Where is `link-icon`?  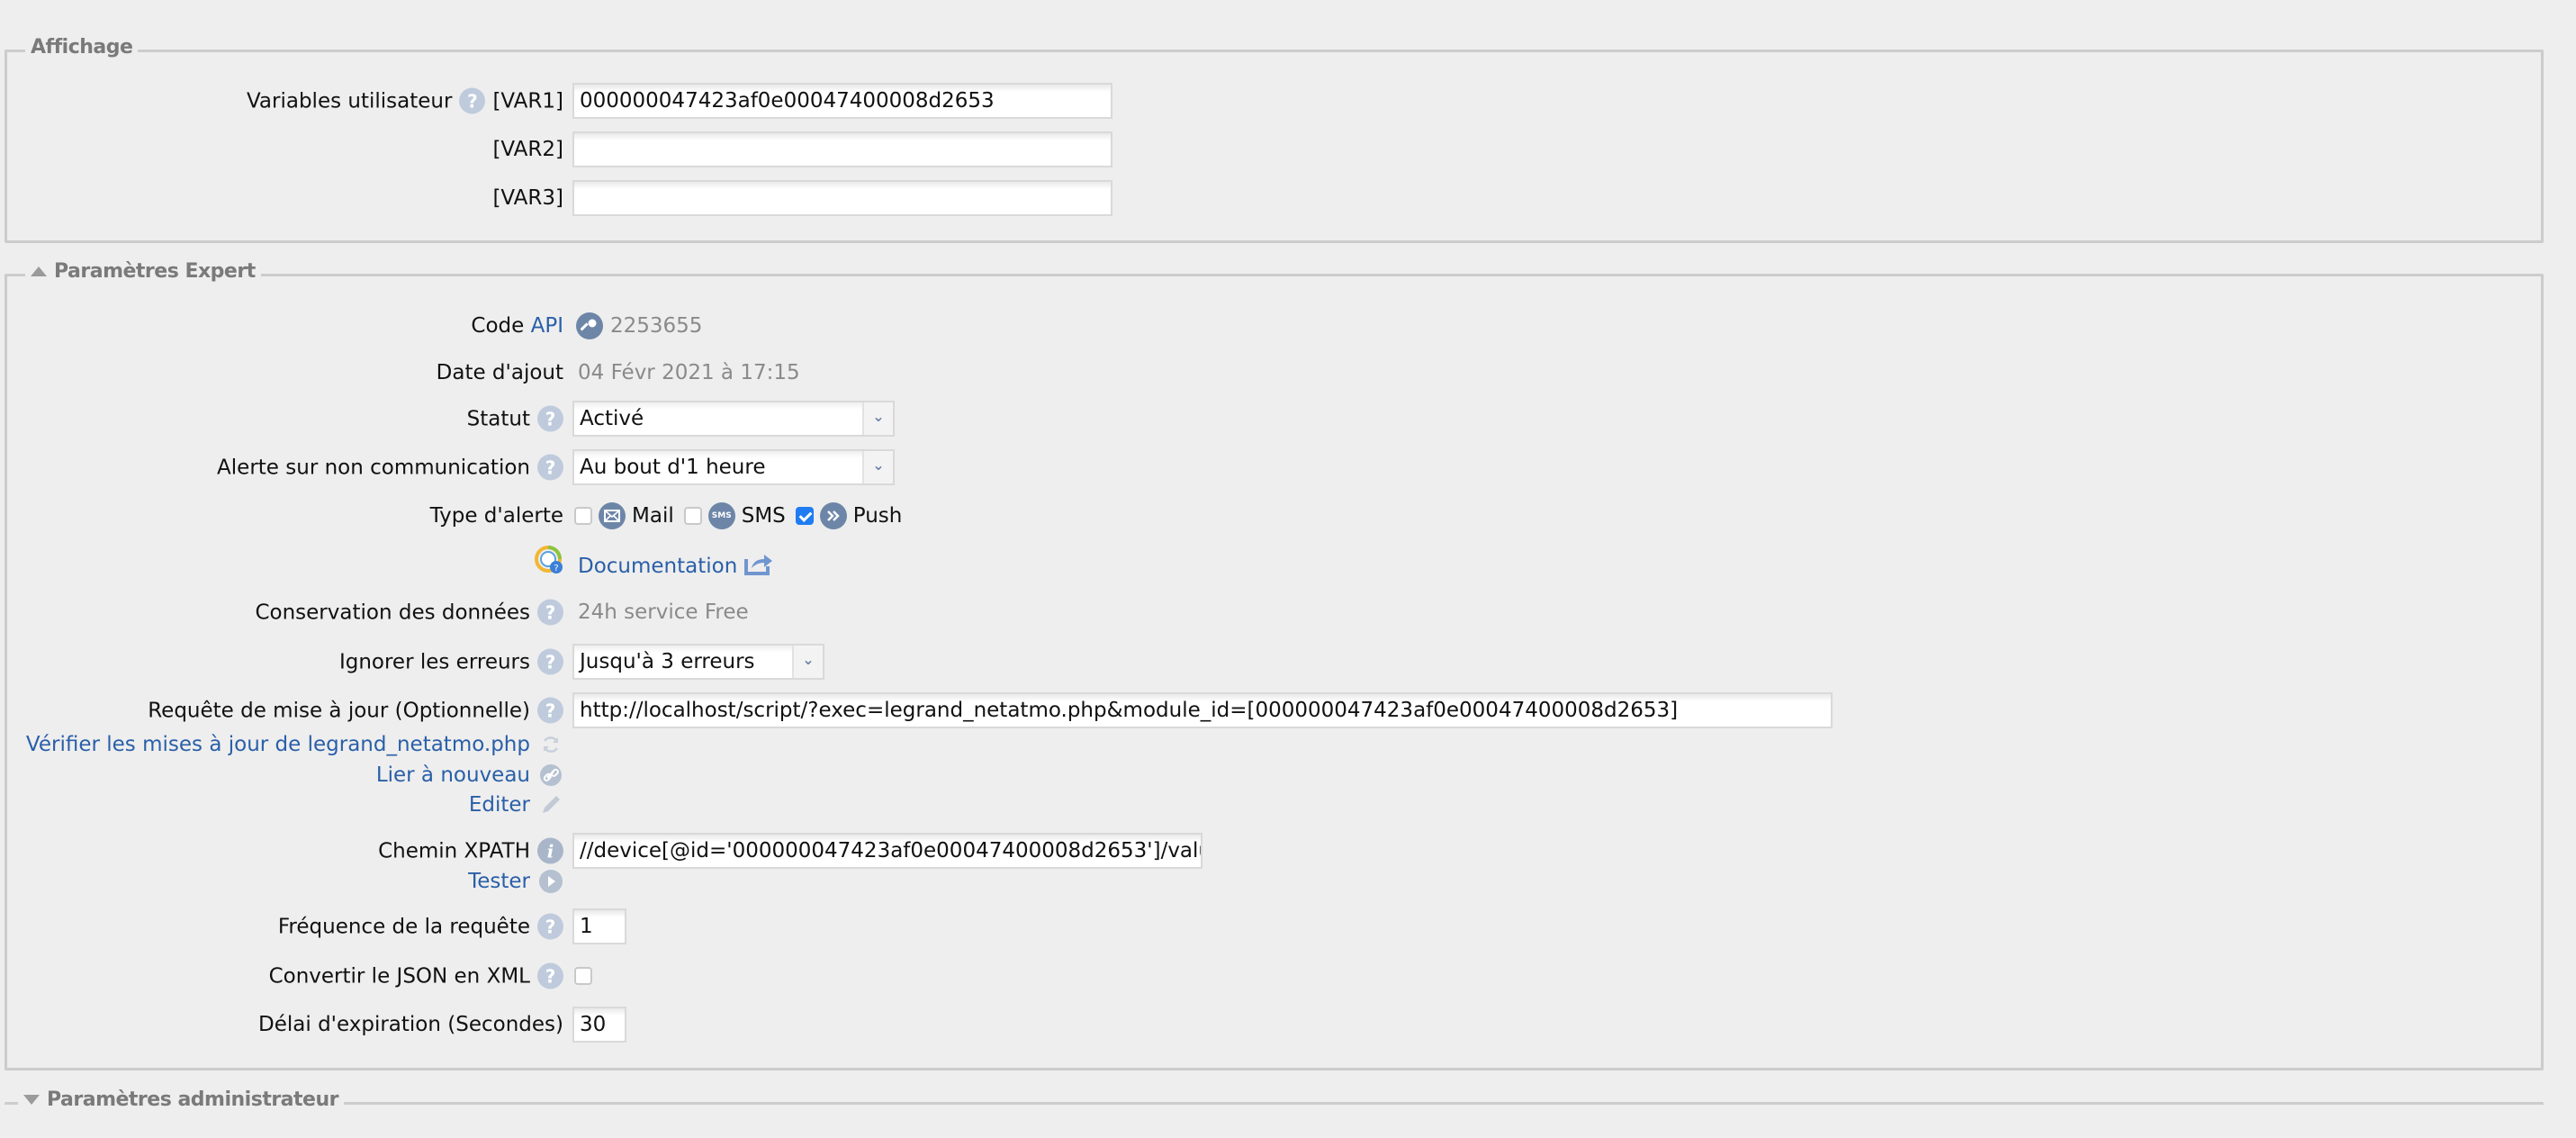 link-icon is located at coordinates (550, 775).